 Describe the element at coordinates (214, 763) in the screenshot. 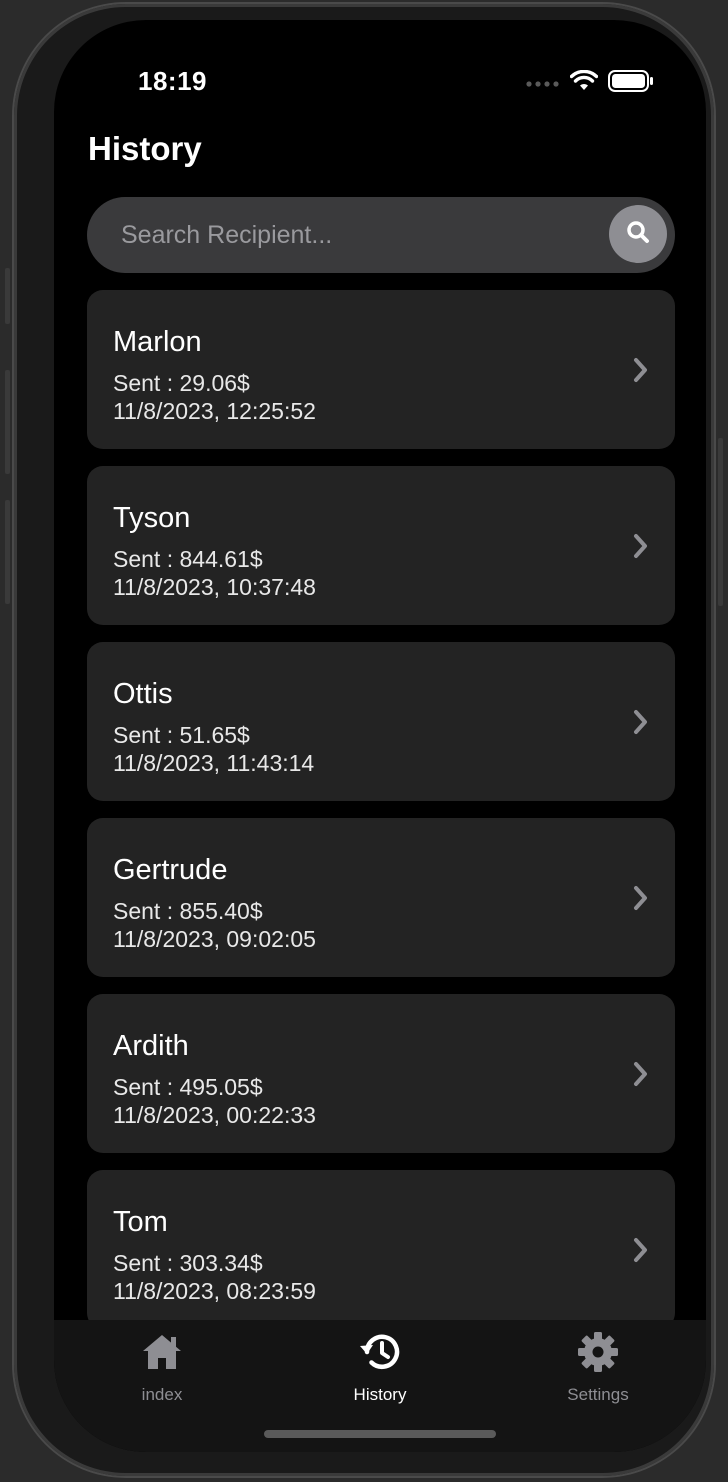

I see `transaction-date: 11/8/2023, 11:43:14` at that location.